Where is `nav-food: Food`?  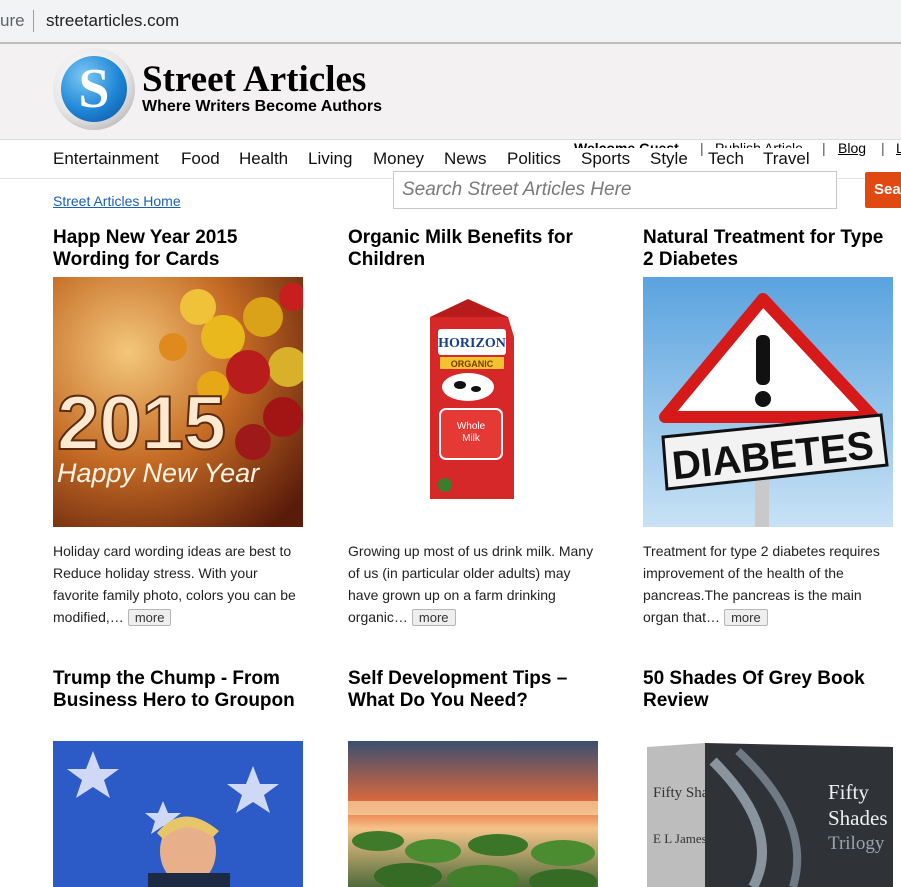 nav-food: Food is located at coordinates (200, 159).